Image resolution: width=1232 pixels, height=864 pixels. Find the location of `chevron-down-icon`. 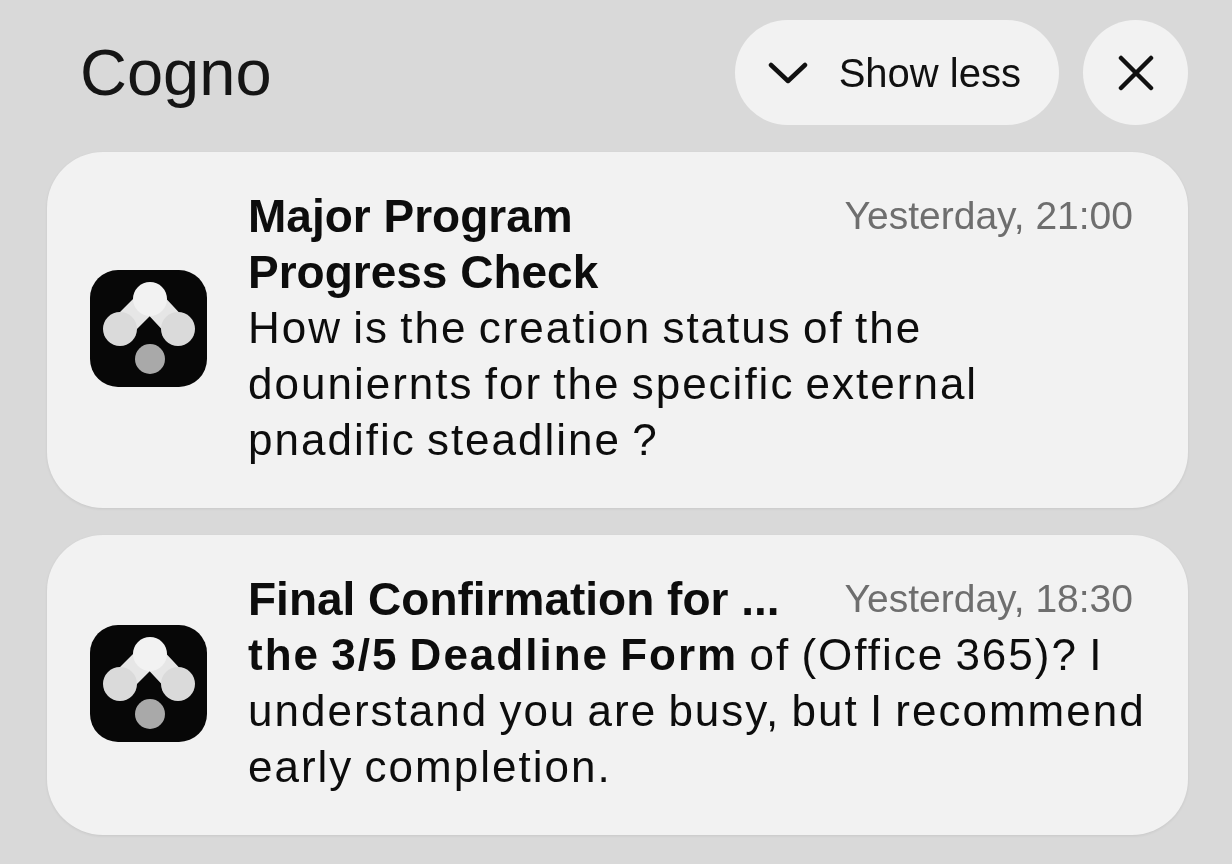

chevron-down-icon is located at coordinates (787, 72).